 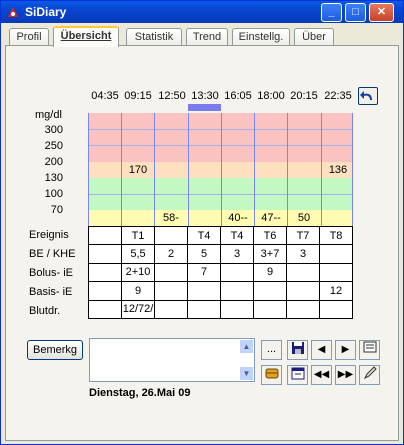 What do you see at coordinates (202, 12) in the screenshot?
I see `title-bar: SiDiary _ □ ✕` at bounding box center [202, 12].